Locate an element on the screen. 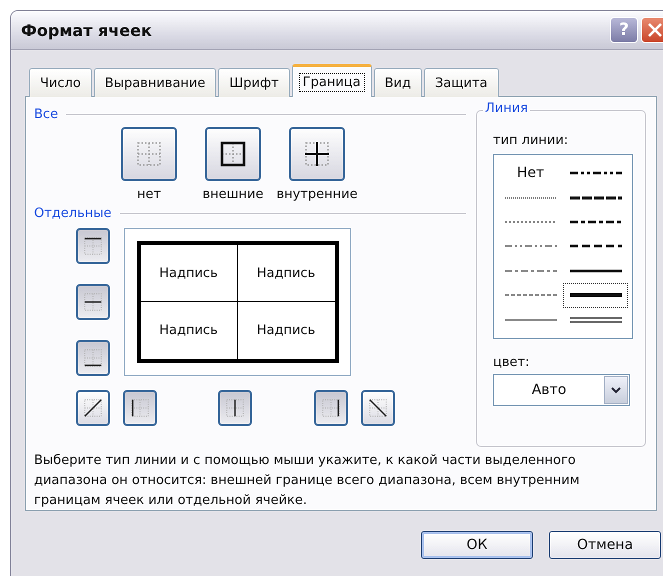 This screenshot has height=576, width=663. line-style-option: Нет is located at coordinates (530, 173).